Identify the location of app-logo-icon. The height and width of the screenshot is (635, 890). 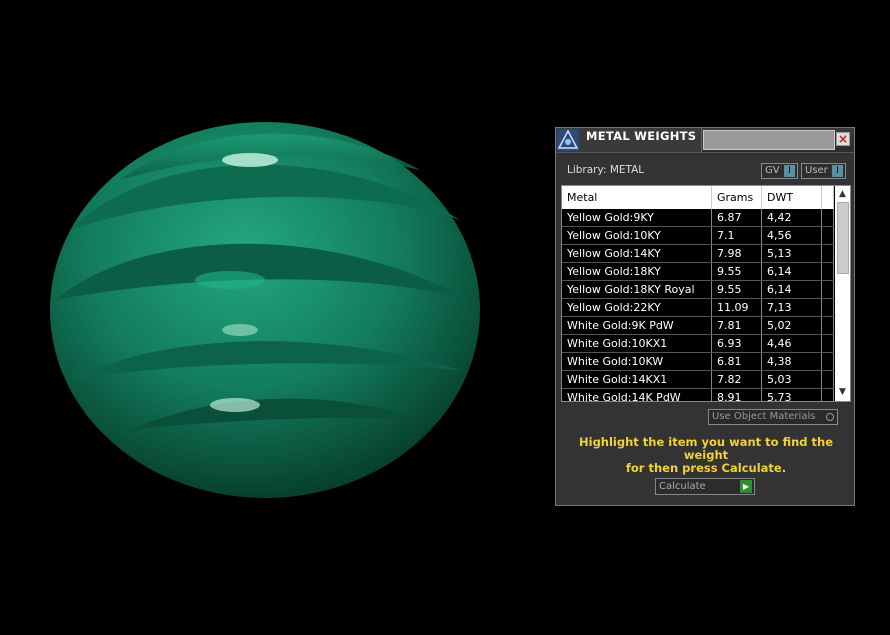
(568, 140).